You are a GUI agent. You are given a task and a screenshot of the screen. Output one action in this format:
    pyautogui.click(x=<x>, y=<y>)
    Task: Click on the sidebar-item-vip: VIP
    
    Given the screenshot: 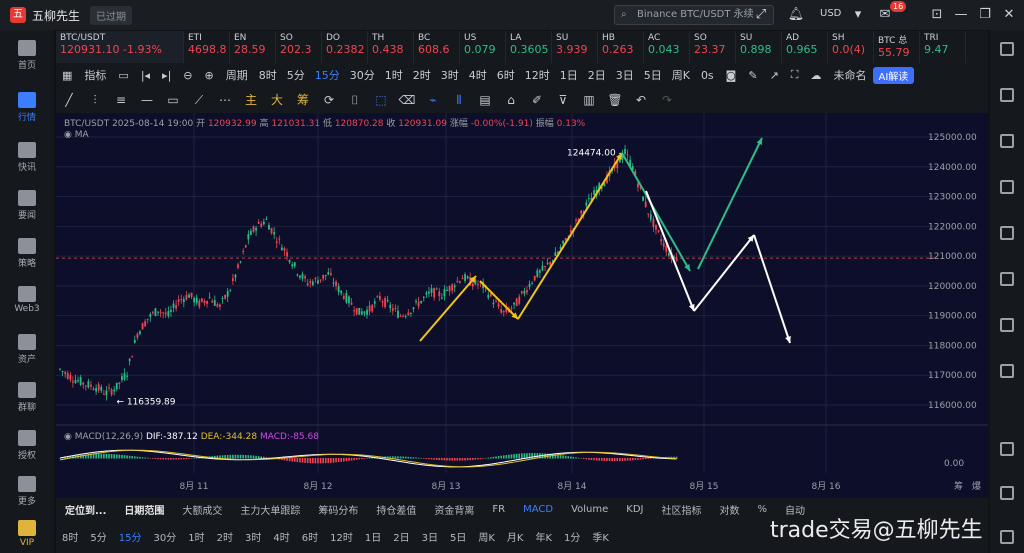 What is the action you would take?
    pyautogui.click(x=27, y=534)
    